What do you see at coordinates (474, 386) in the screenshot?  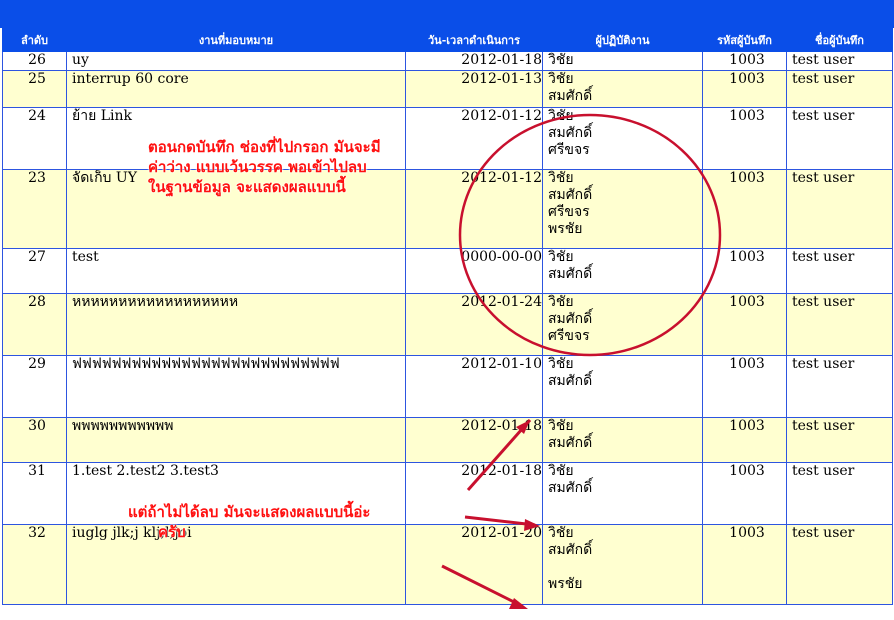 I see `row-date: 2012-01-10` at bounding box center [474, 386].